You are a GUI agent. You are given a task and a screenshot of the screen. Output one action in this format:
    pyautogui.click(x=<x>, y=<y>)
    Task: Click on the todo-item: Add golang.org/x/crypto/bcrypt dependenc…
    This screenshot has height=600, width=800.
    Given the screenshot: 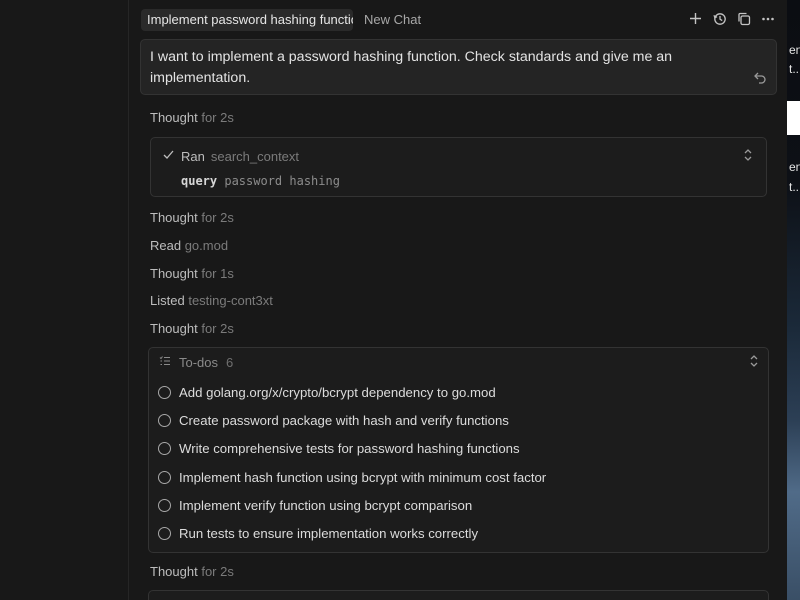 What is the action you would take?
    pyautogui.click(x=327, y=392)
    